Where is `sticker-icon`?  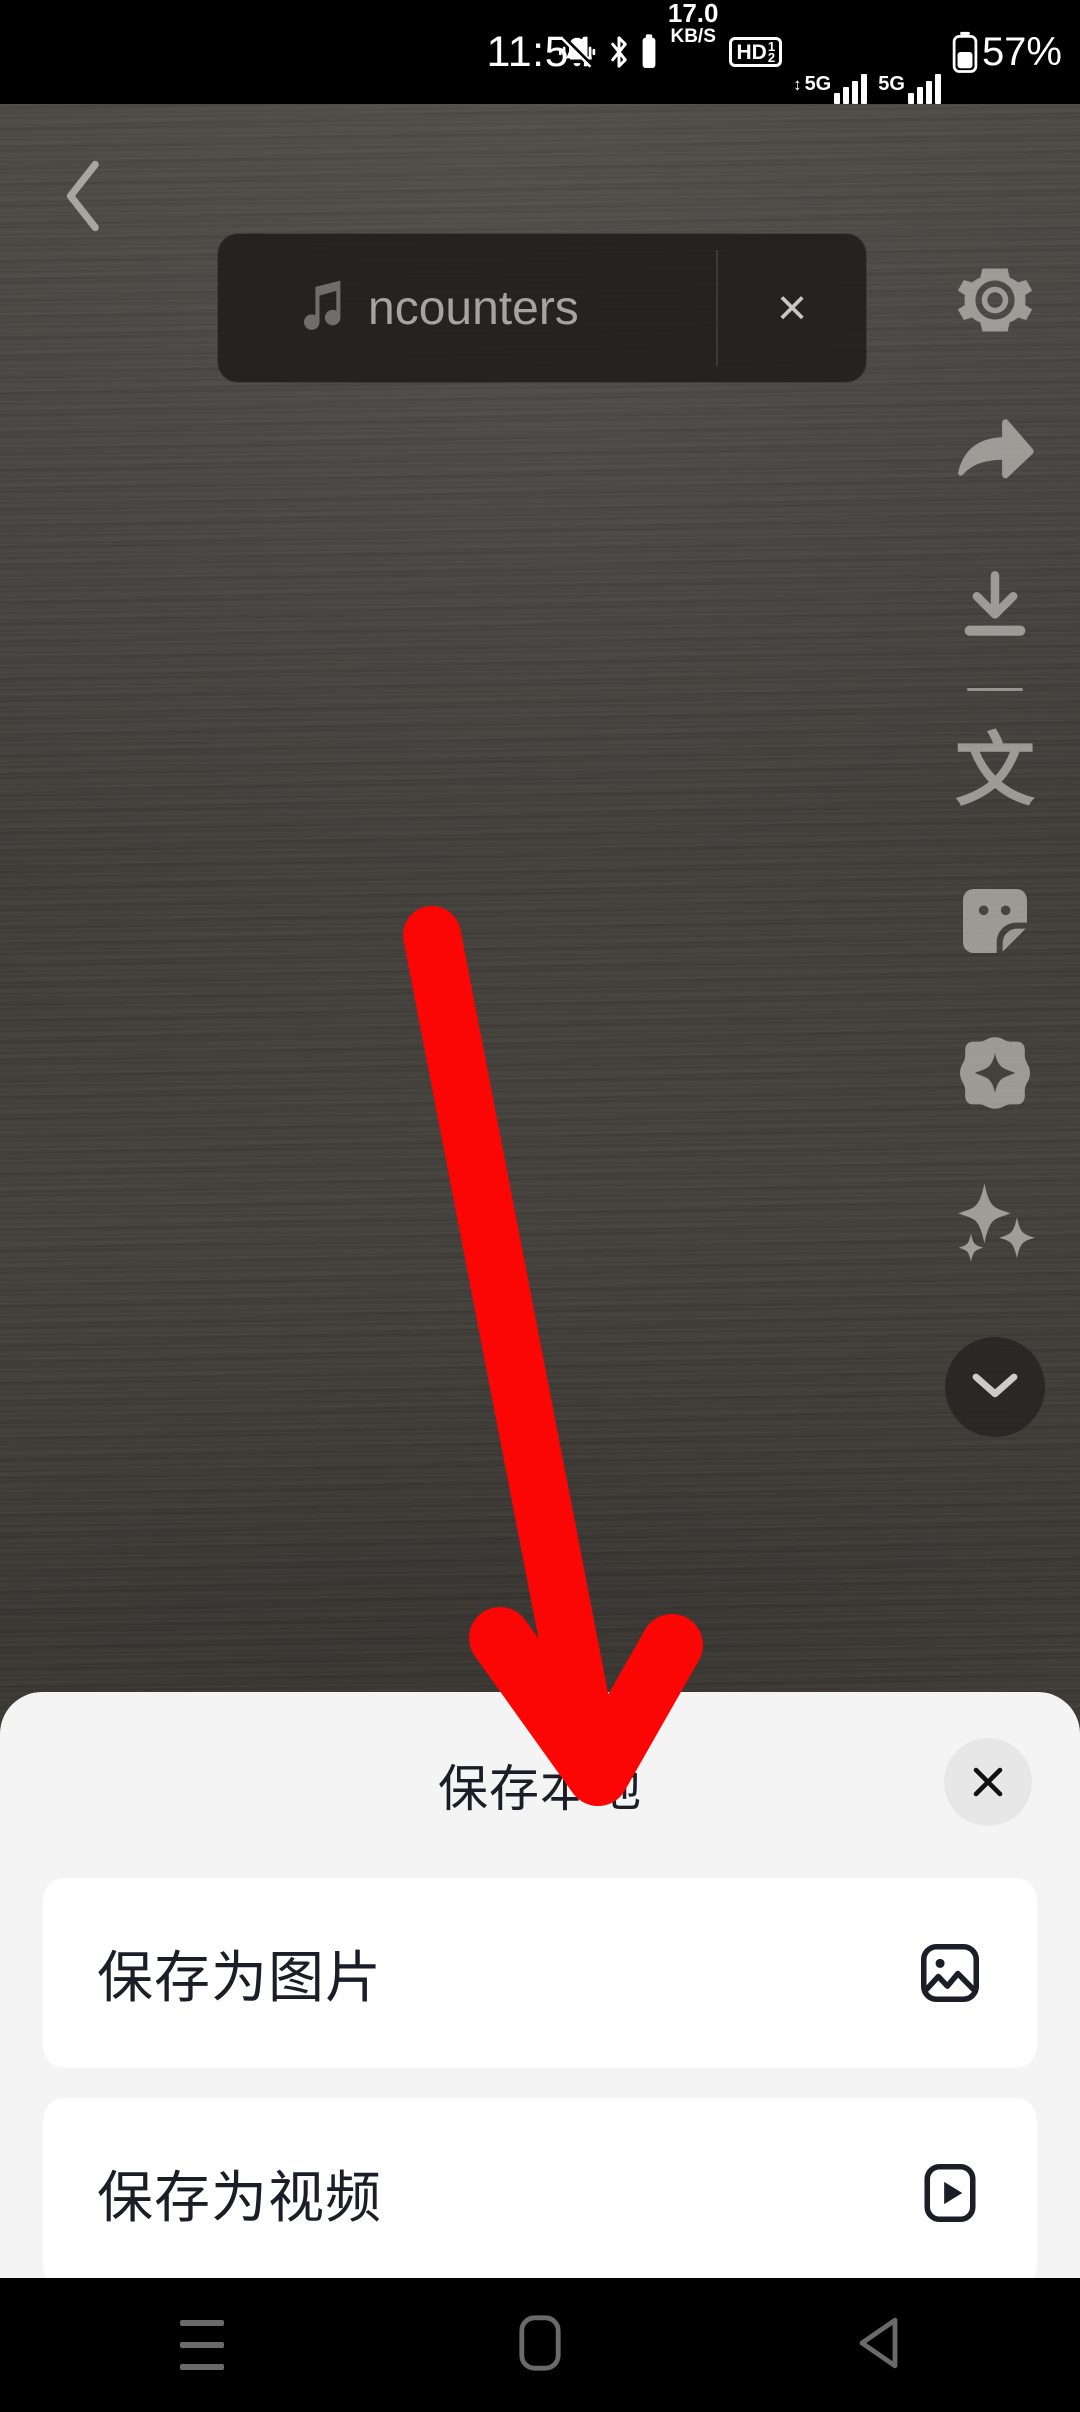
sticker-icon is located at coordinates (995, 923).